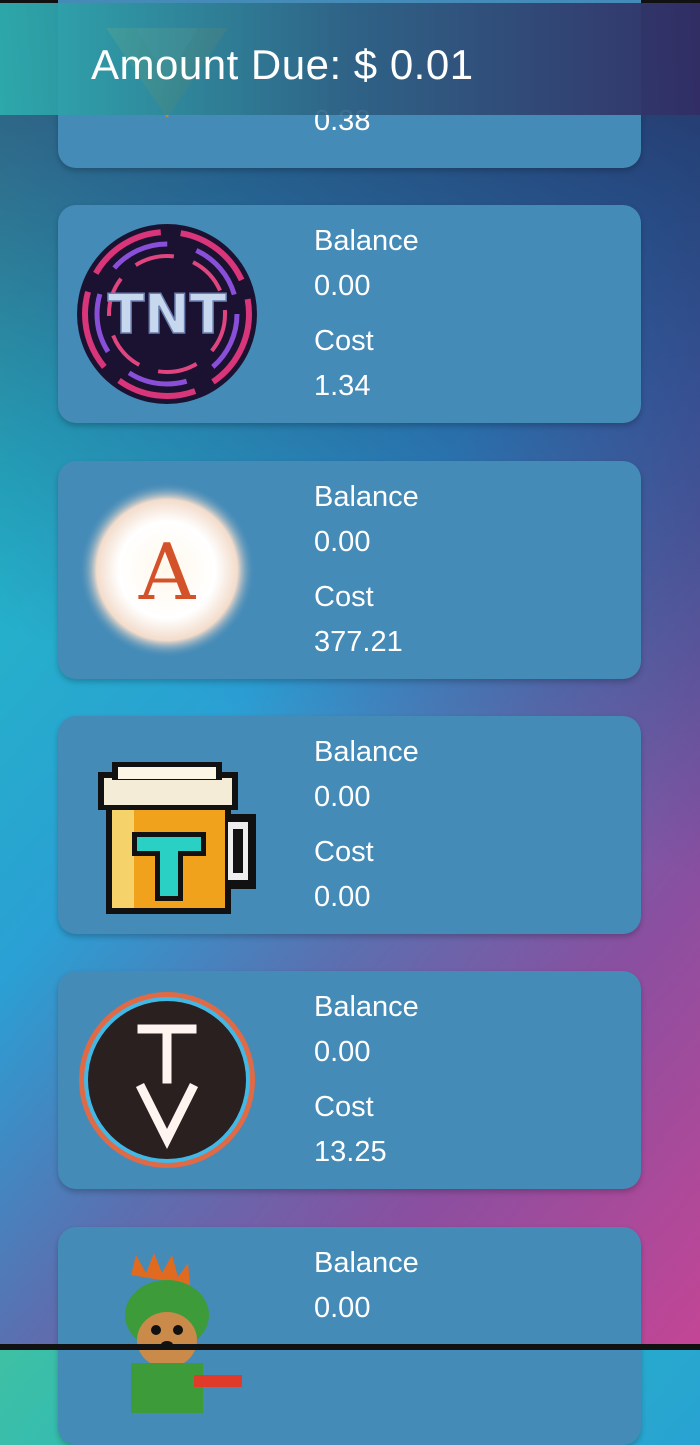  I want to click on svg-text: A, so click(167, 573).